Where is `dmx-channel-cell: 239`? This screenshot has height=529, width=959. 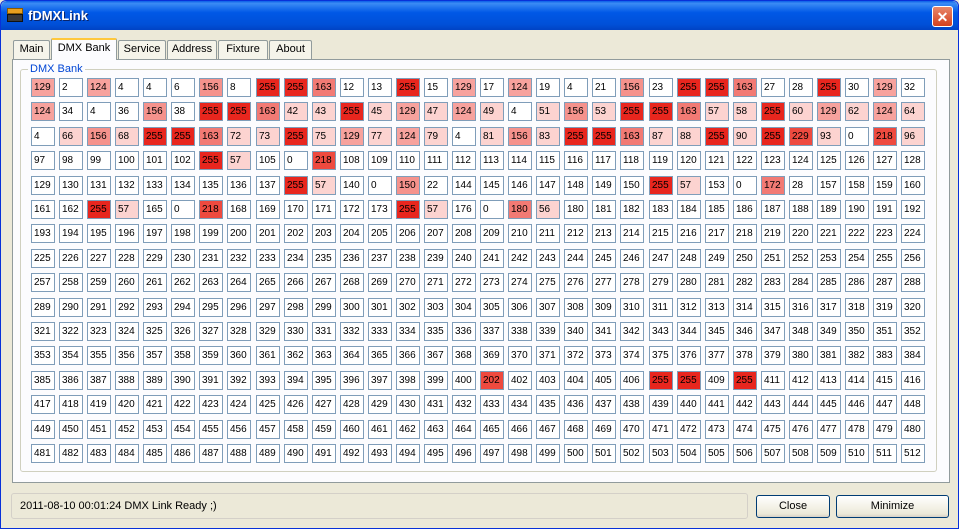
dmx-channel-cell: 239 is located at coordinates (436, 258).